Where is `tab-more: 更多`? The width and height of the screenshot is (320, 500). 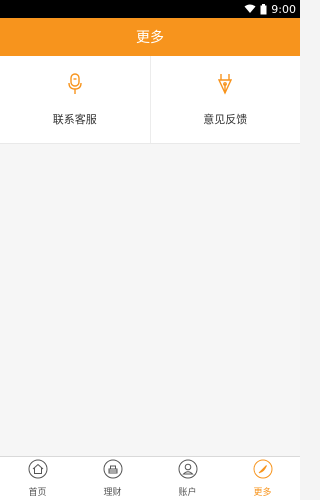
tab-more: 更多 is located at coordinates (262, 478).